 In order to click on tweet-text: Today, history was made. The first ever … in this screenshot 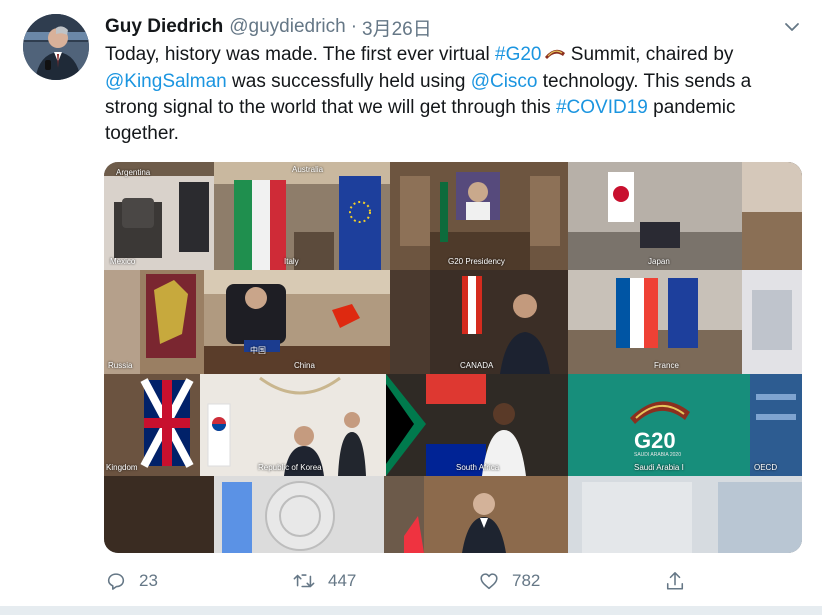, I will do `click(455, 94)`.